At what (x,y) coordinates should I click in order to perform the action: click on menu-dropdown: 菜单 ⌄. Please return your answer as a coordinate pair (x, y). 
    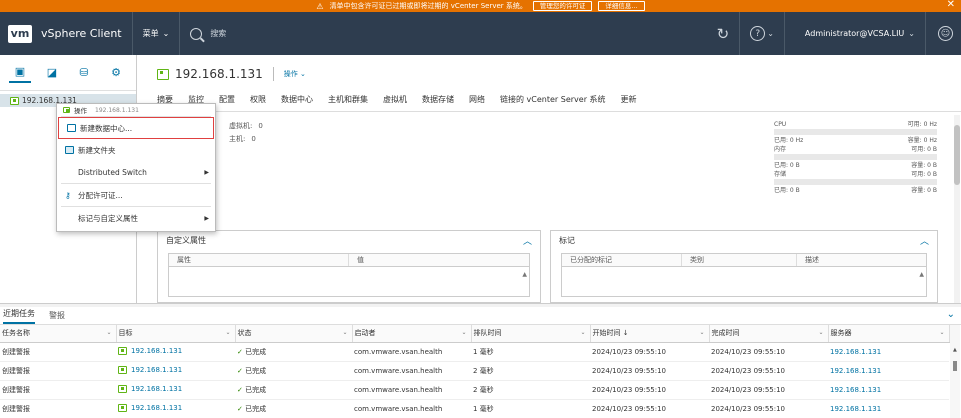
    Looking at the image, I should click on (156, 33).